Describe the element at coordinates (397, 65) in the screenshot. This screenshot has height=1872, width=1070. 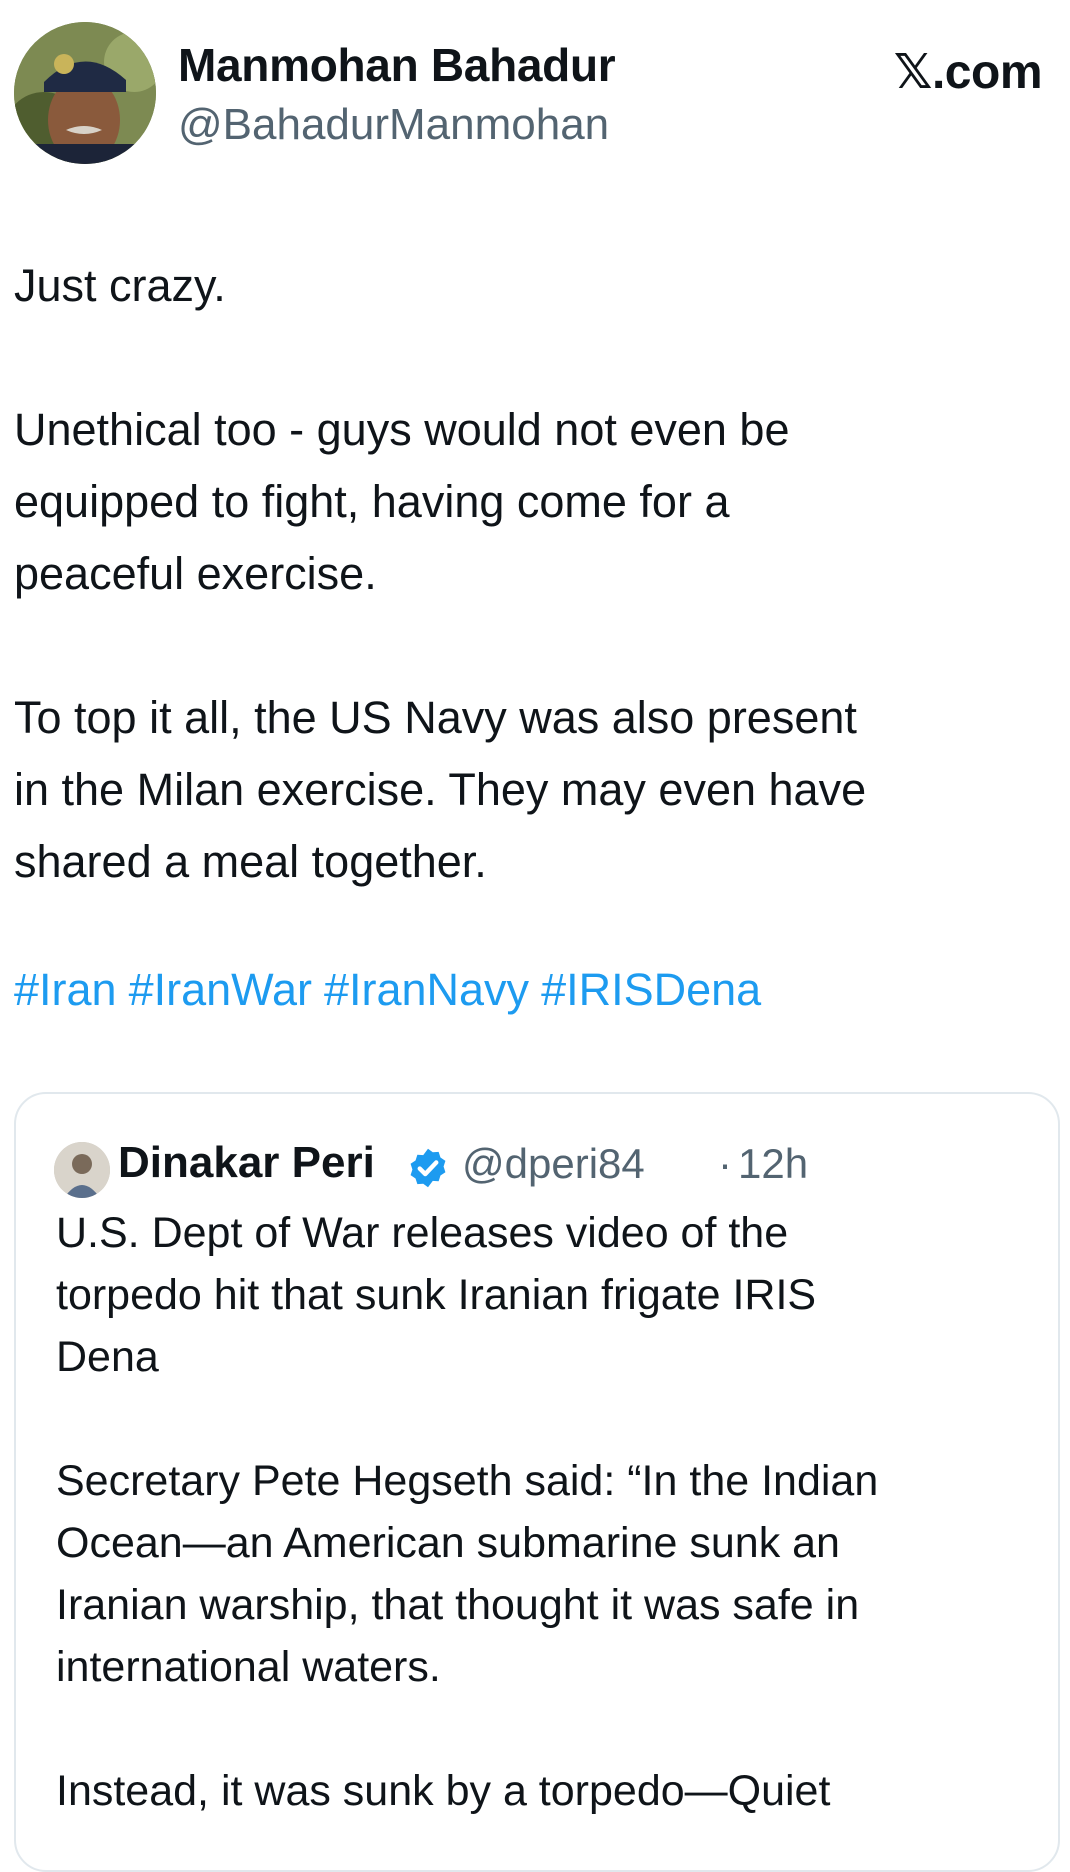
I see `author-name: Manmohan Bahadur` at that location.